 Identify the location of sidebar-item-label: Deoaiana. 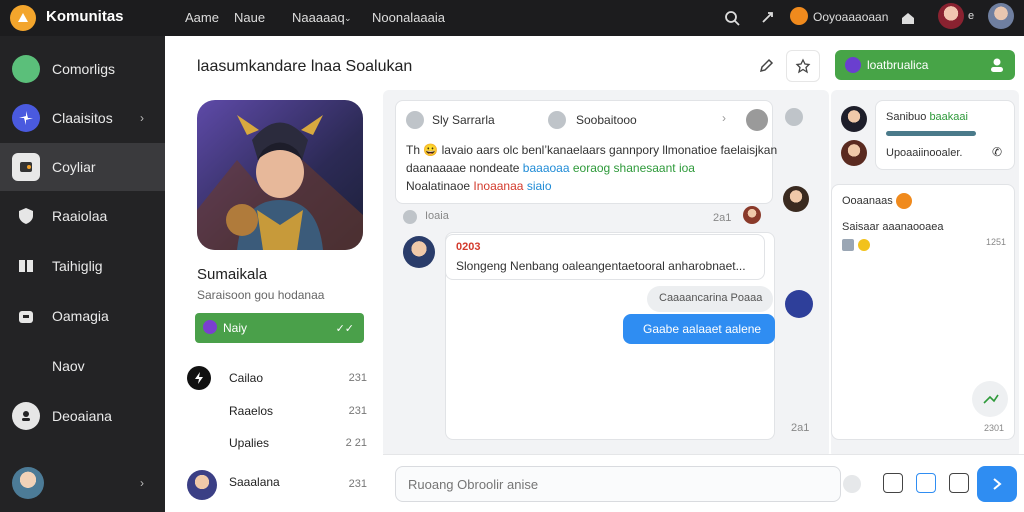
(82, 416).